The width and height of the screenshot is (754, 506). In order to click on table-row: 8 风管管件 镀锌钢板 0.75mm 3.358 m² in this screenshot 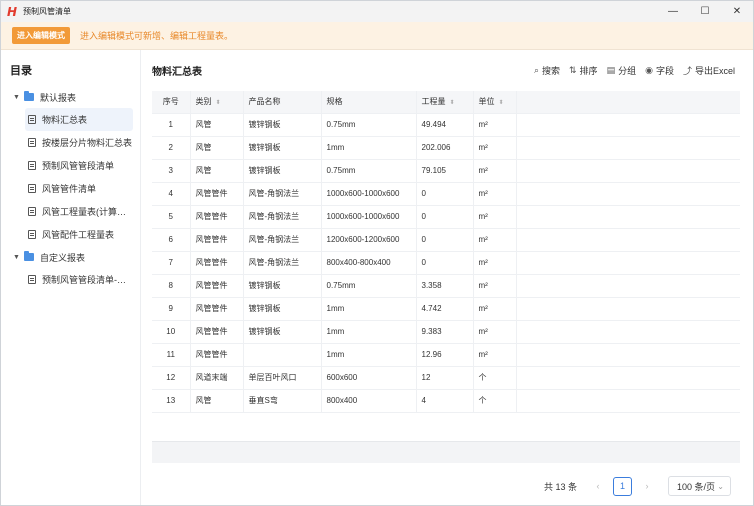, I will do `click(446, 286)`.